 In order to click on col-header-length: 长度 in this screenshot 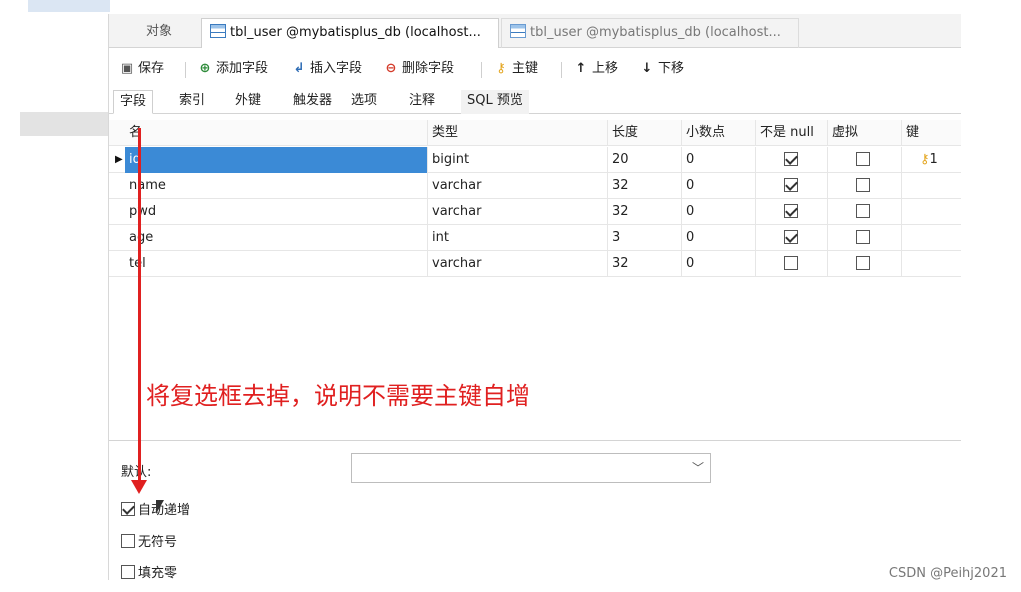, I will do `click(644, 133)`.